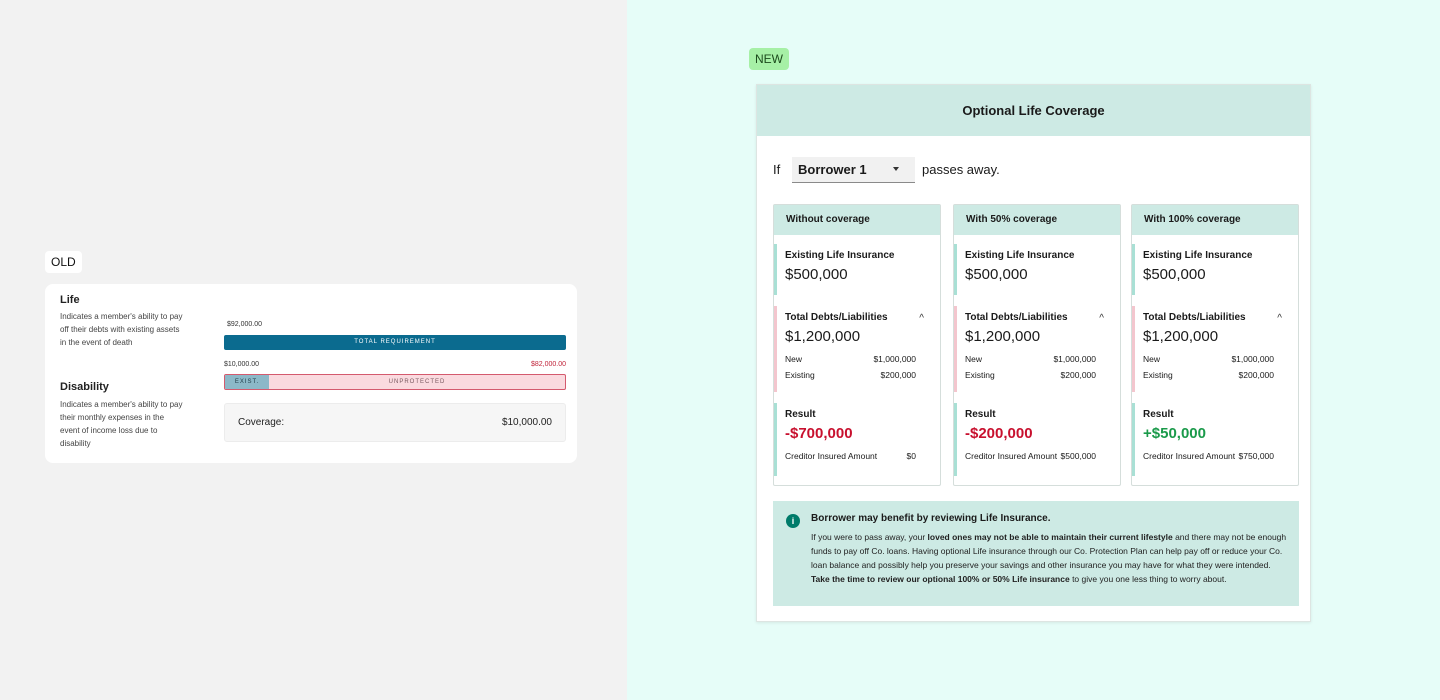 This screenshot has height=700, width=1440. Describe the element at coordinates (869, 537) in the screenshot. I see `info-text-1: If you were to pass away, your` at that location.